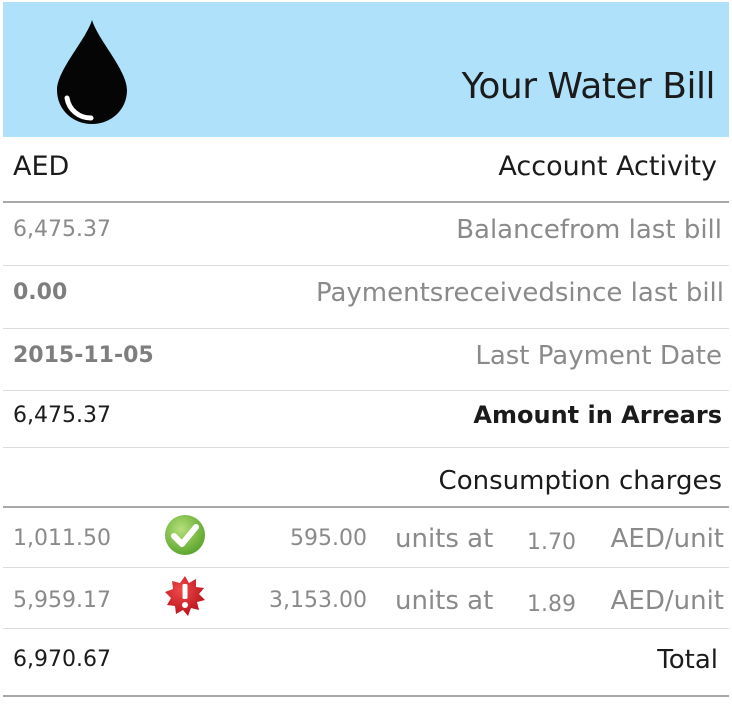 This screenshot has width=732, height=704. What do you see at coordinates (41, 166) in the screenshot?
I see `currency-label: AED` at bounding box center [41, 166].